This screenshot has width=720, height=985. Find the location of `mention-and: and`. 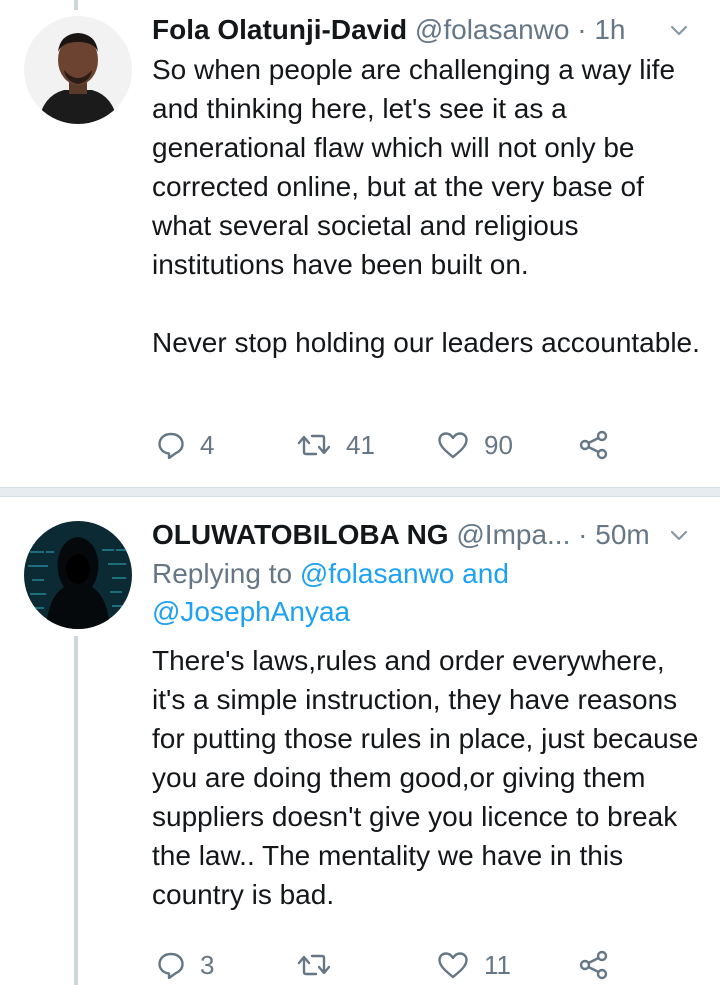

mention-and: and is located at coordinates (485, 573).